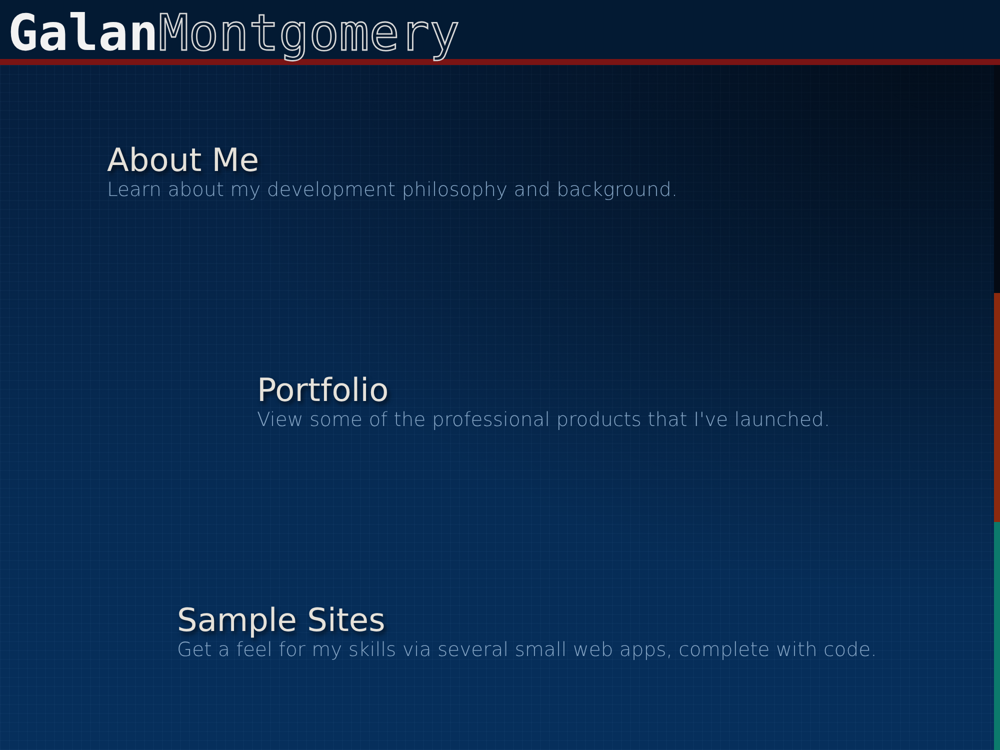 Image resolution: width=1000 pixels, height=750 pixels. What do you see at coordinates (83, 33) in the screenshot?
I see `logo-first-name: Galan` at bounding box center [83, 33].